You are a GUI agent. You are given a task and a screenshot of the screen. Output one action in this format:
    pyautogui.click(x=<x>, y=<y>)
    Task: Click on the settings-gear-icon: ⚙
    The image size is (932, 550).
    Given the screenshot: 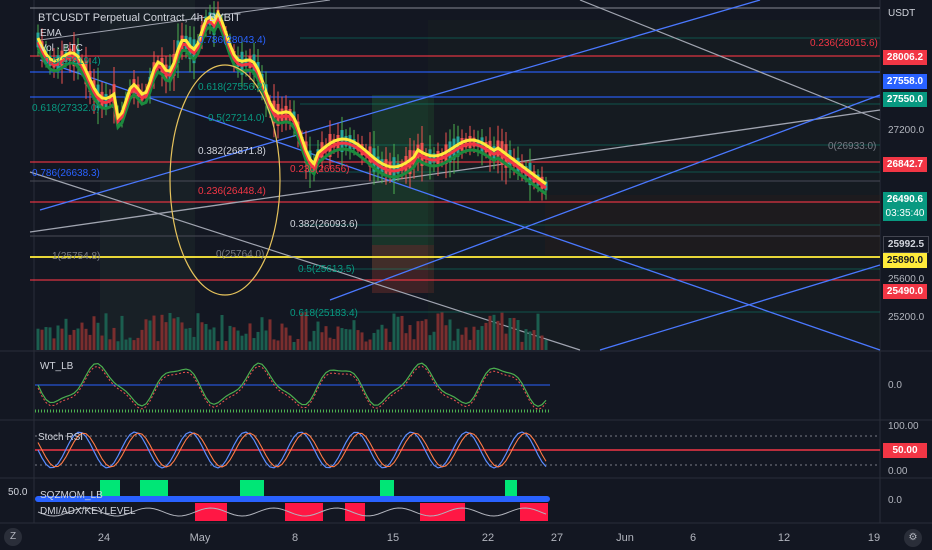 What is the action you would take?
    pyautogui.click(x=913, y=538)
    